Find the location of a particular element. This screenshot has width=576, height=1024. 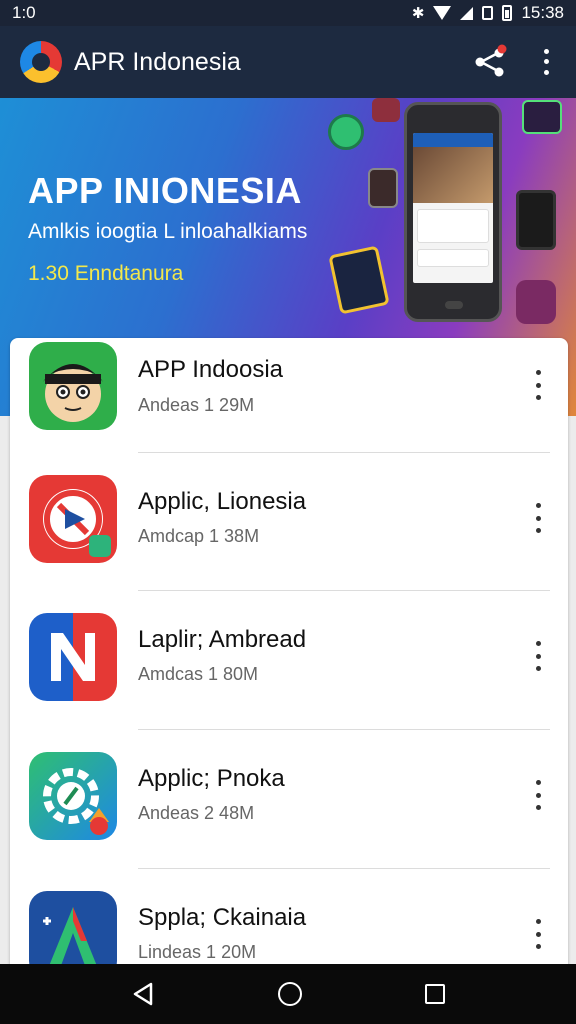

bluetooth-icon: ✱ is located at coordinates (418, 13).